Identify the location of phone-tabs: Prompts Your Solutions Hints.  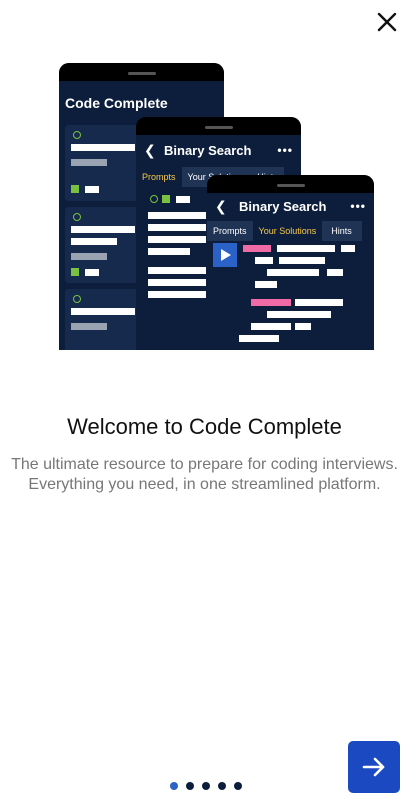
(290, 231).